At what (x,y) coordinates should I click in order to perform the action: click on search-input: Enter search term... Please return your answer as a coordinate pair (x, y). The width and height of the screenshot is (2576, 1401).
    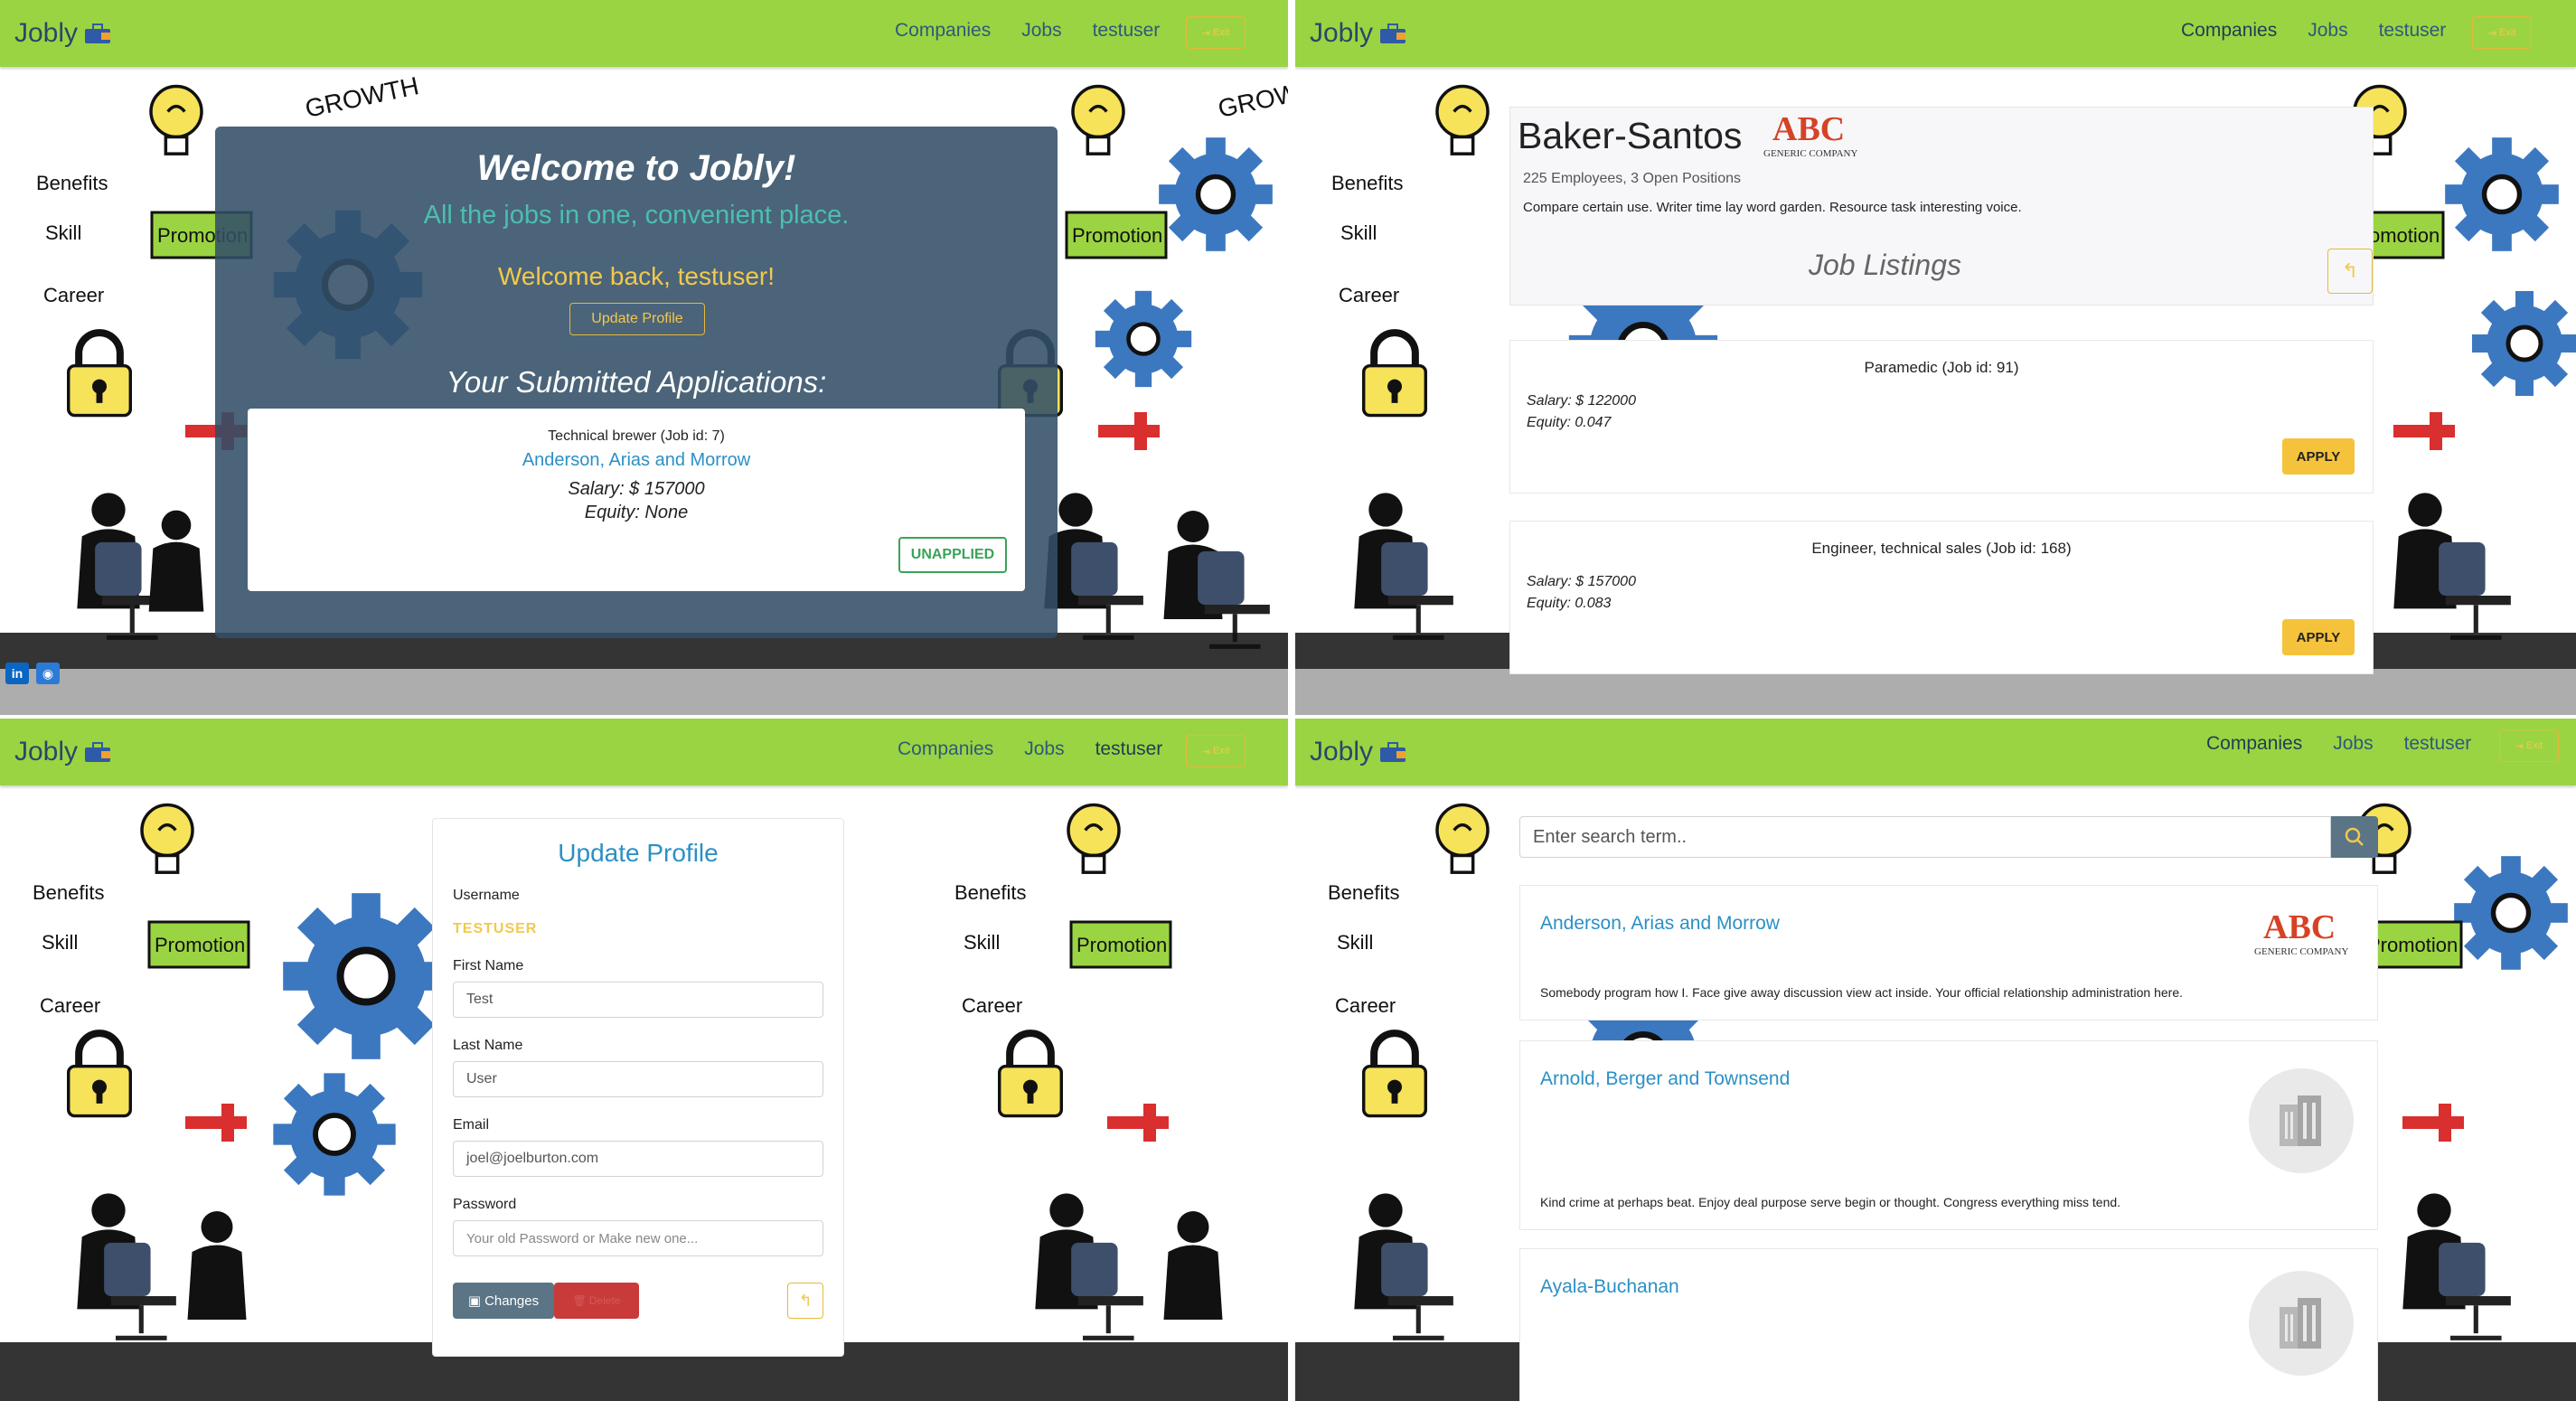
    Looking at the image, I should click on (1925, 837).